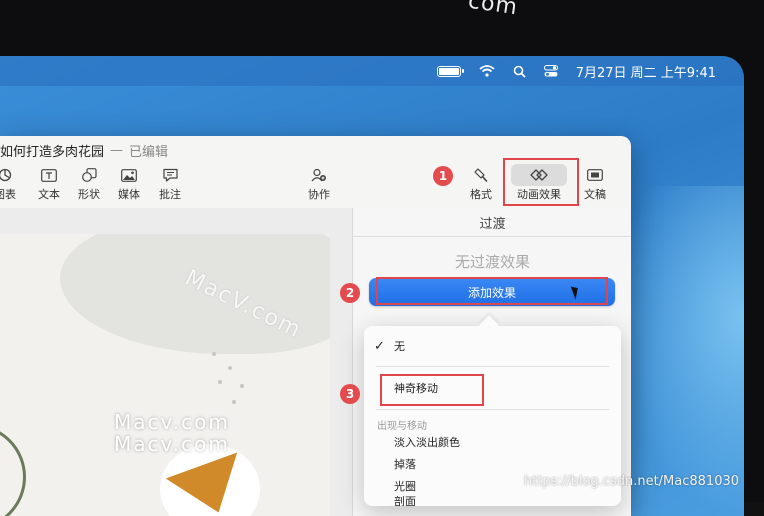 This screenshot has height=516, width=764. What do you see at coordinates (49, 194) in the screenshot?
I see `toolbar-text-label: 文本` at bounding box center [49, 194].